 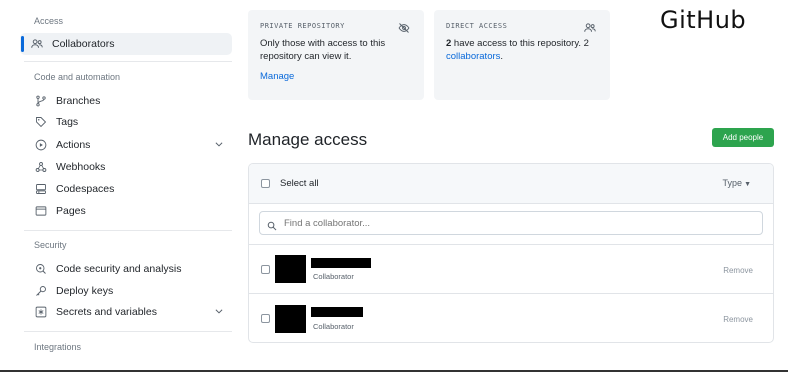 What do you see at coordinates (78, 101) in the screenshot?
I see `sidebar-item-label: Branches` at bounding box center [78, 101].